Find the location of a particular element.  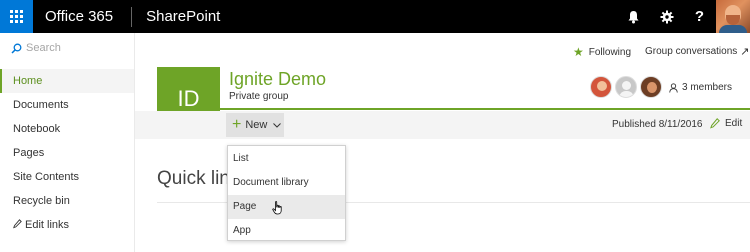

help-icon: ? is located at coordinates (699, 16).